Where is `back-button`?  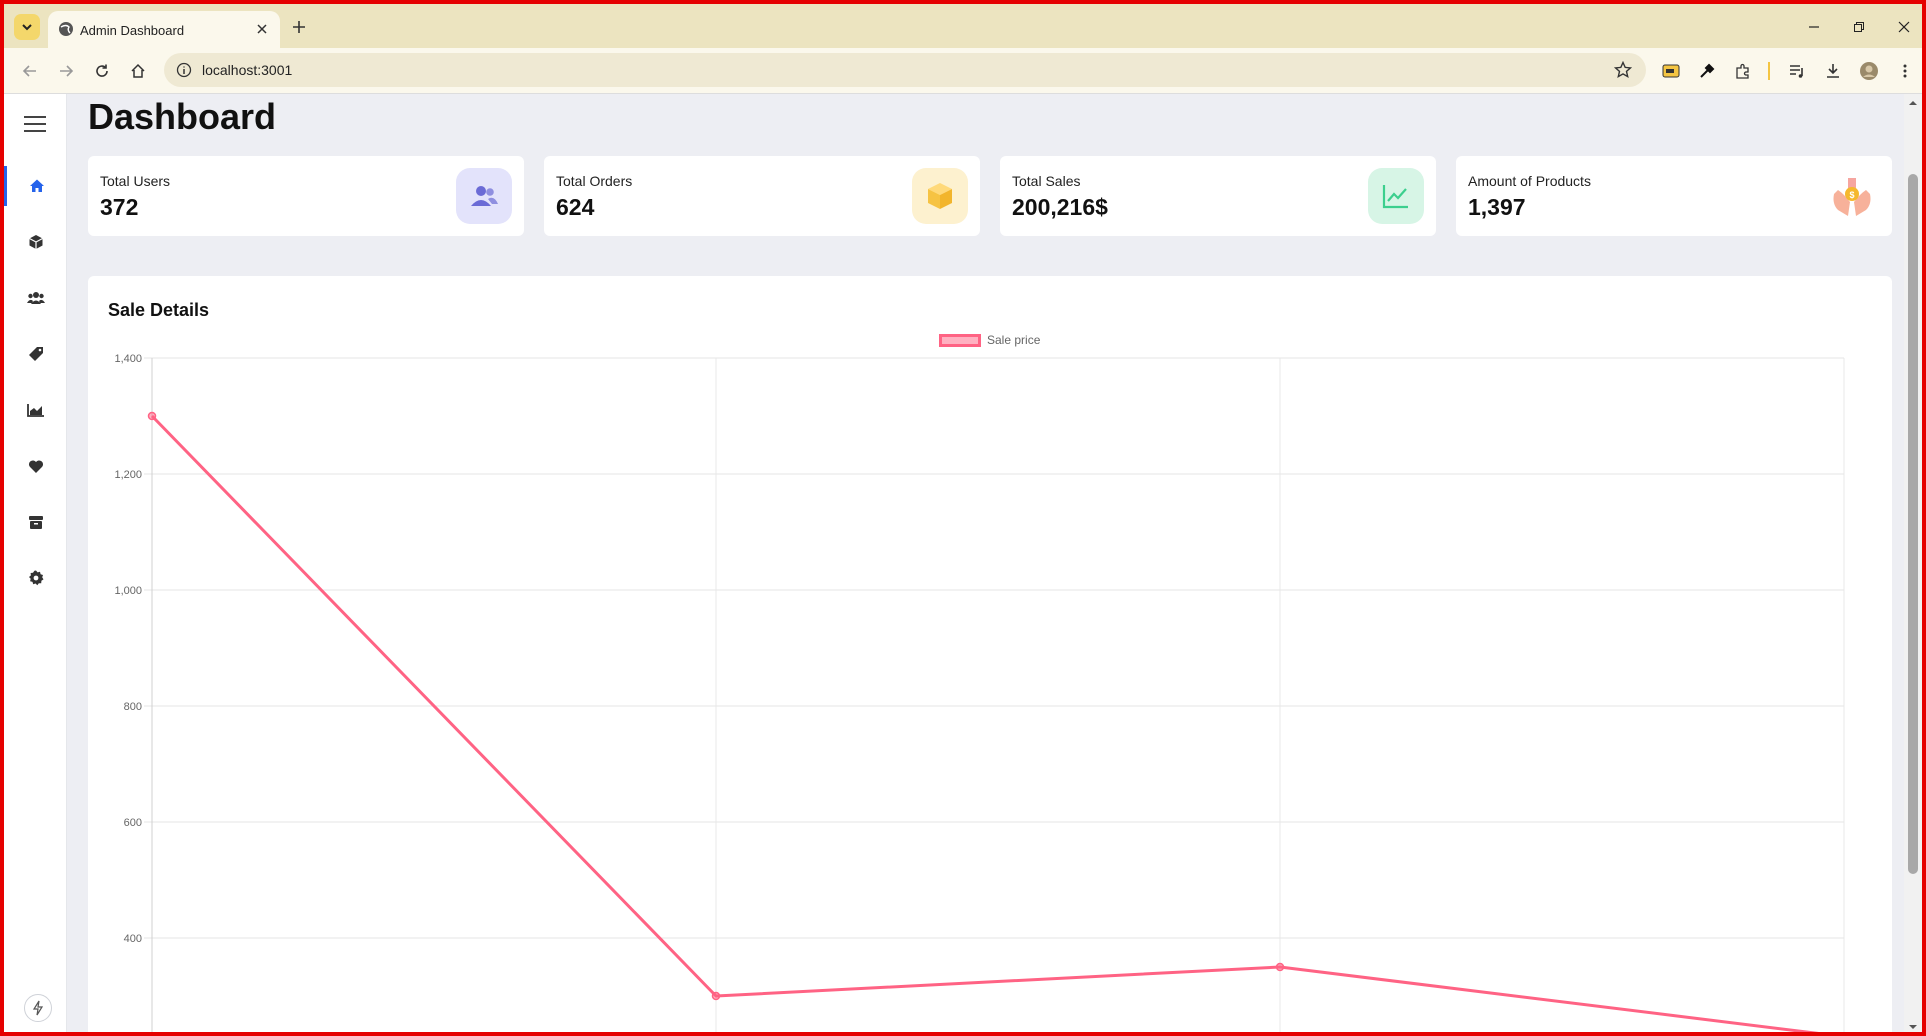
back-button is located at coordinates (30, 71).